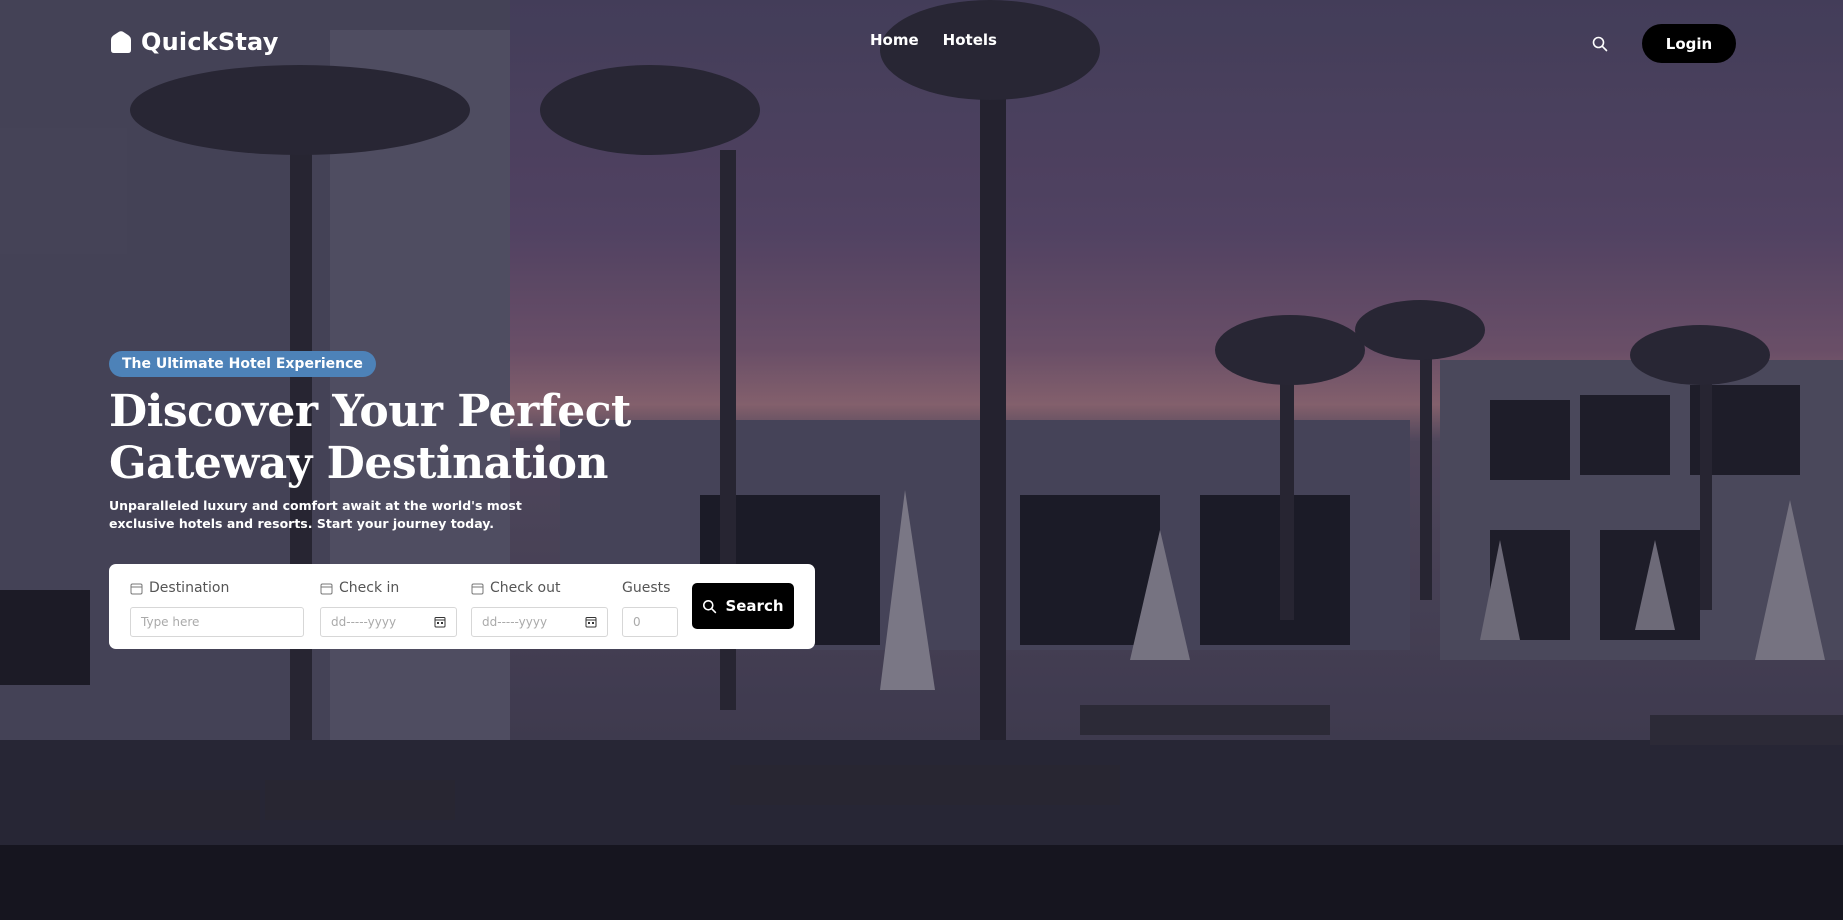 The height and width of the screenshot is (920, 1843). Describe the element at coordinates (525, 588) in the screenshot. I see `check-out-label: Check out` at that location.